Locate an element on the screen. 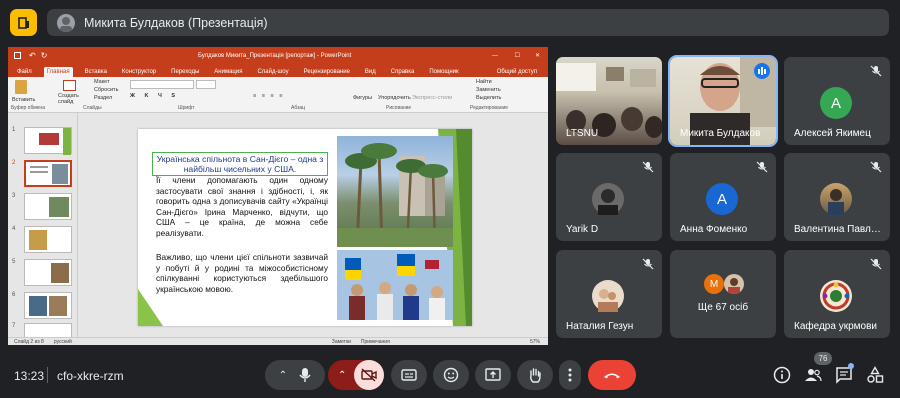  mic-icon is located at coordinates (305, 375).